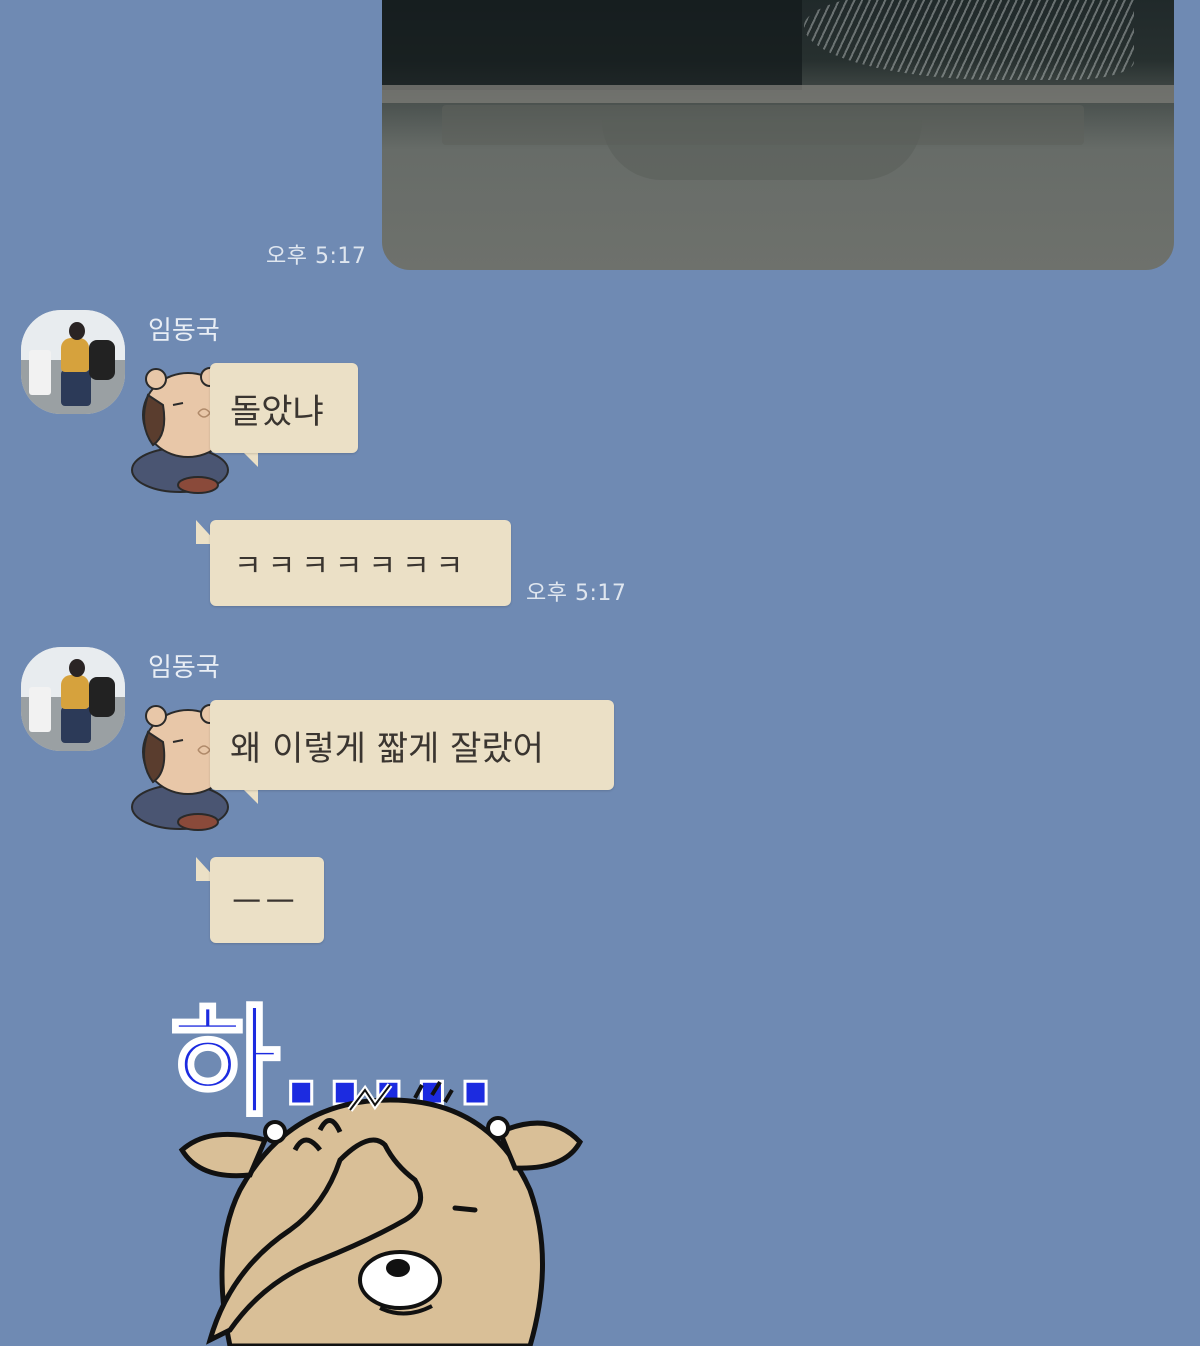 The height and width of the screenshot is (1346, 1200). I want to click on message-bubble: ㅡㅡ, so click(267, 900).